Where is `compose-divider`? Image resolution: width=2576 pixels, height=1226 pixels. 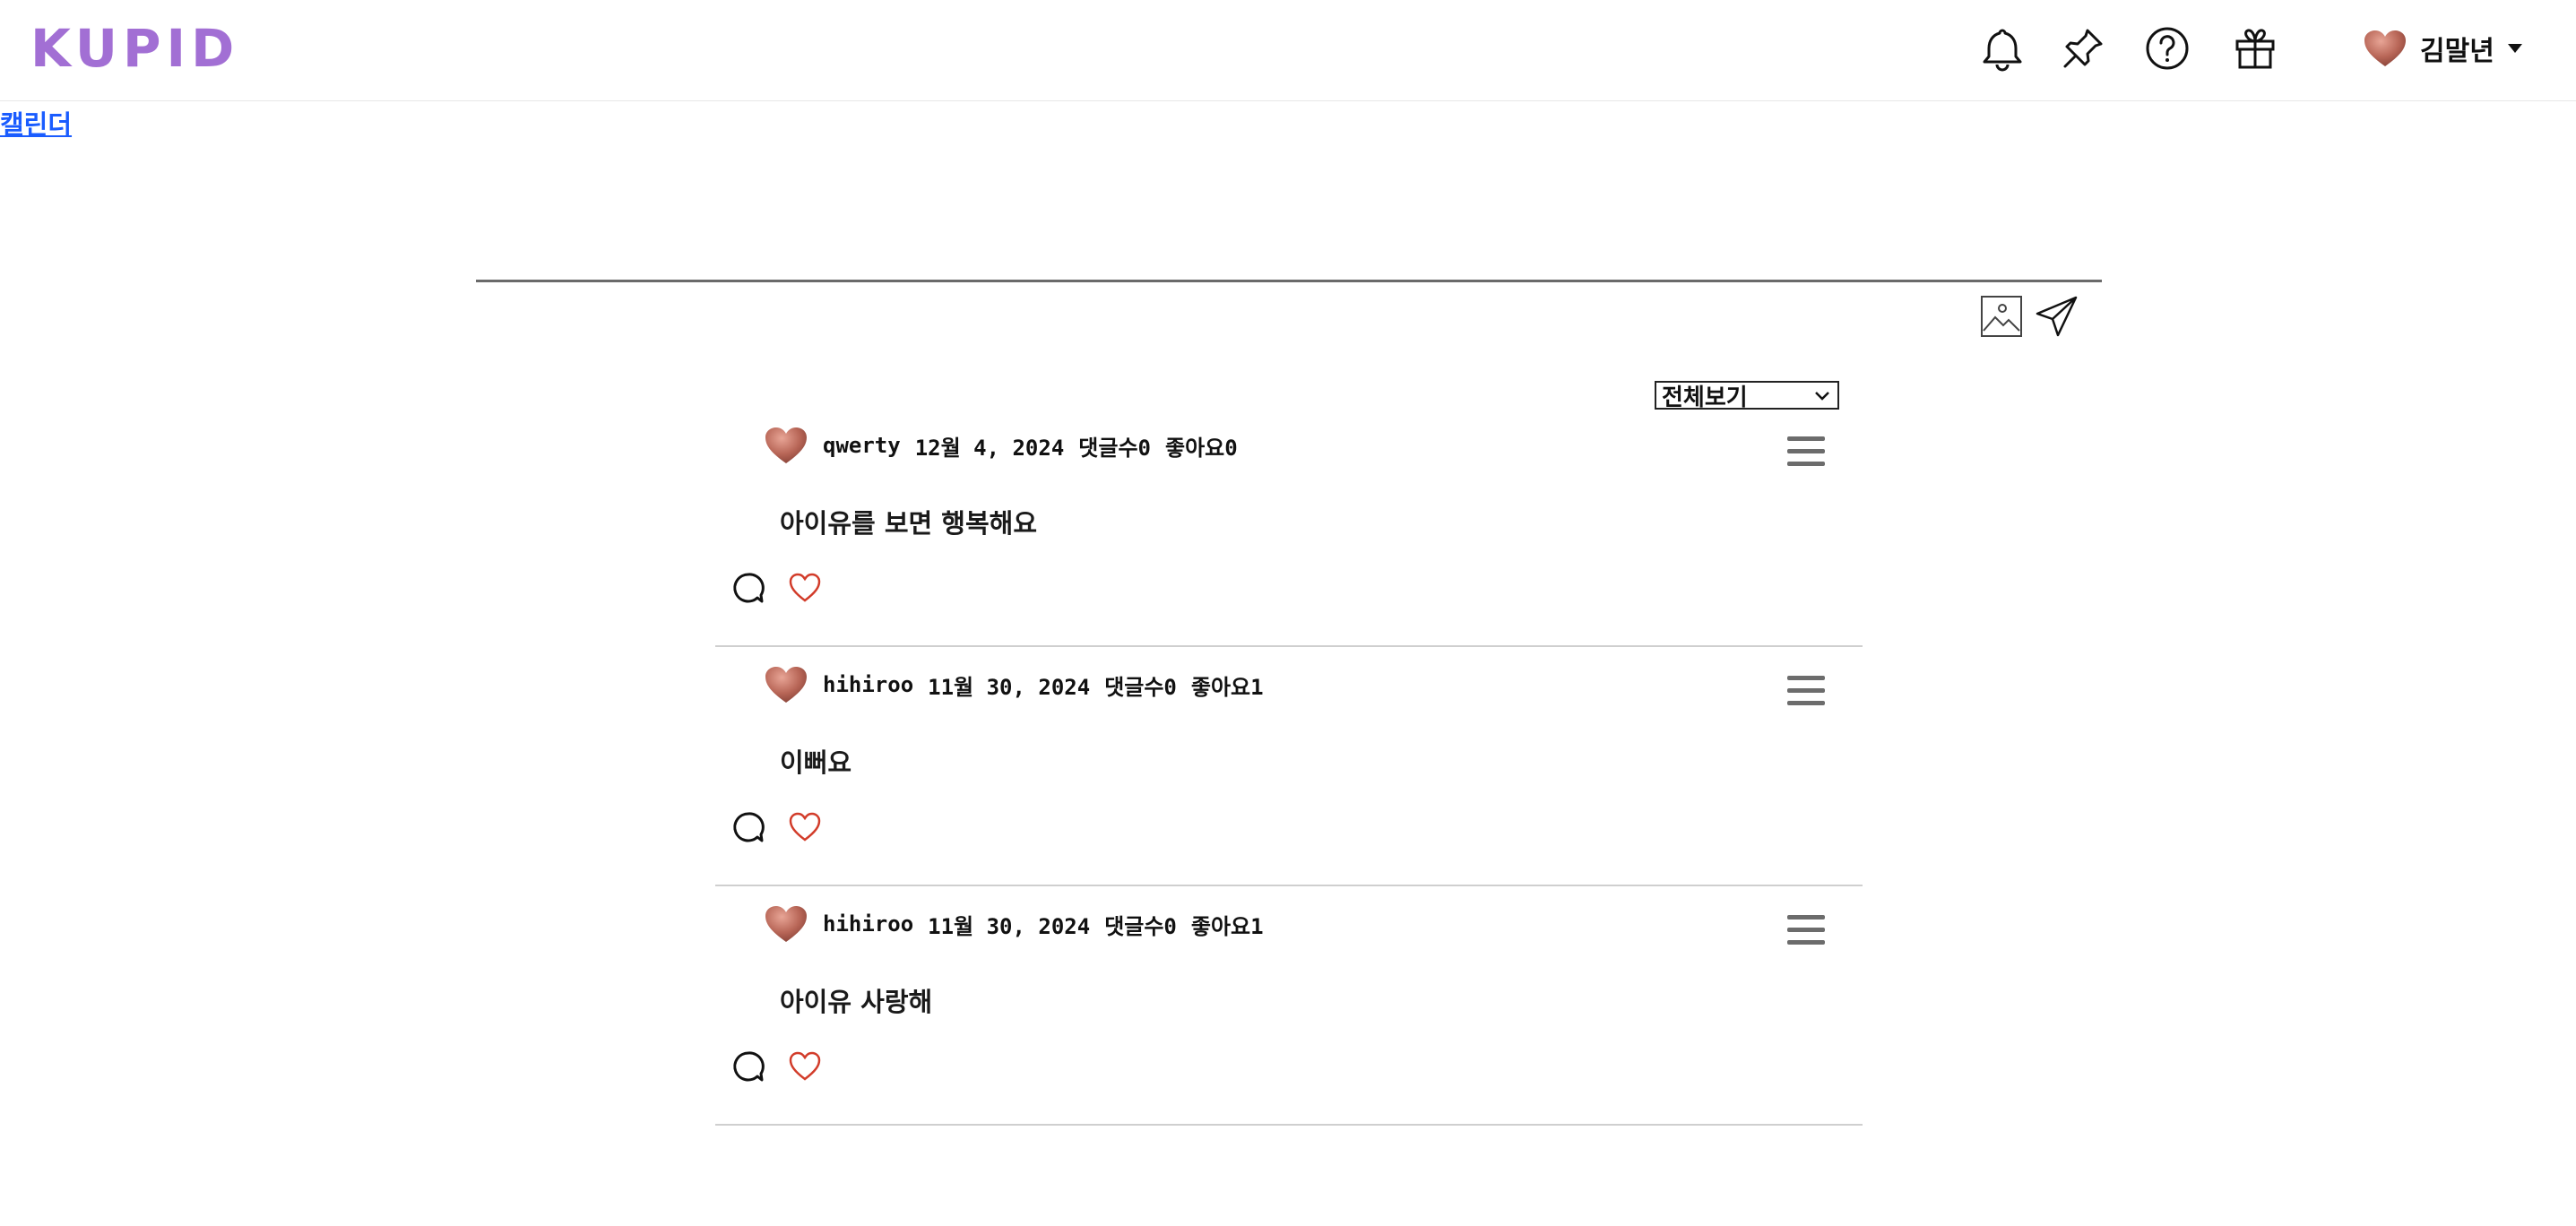
compose-divider is located at coordinates (1289, 281).